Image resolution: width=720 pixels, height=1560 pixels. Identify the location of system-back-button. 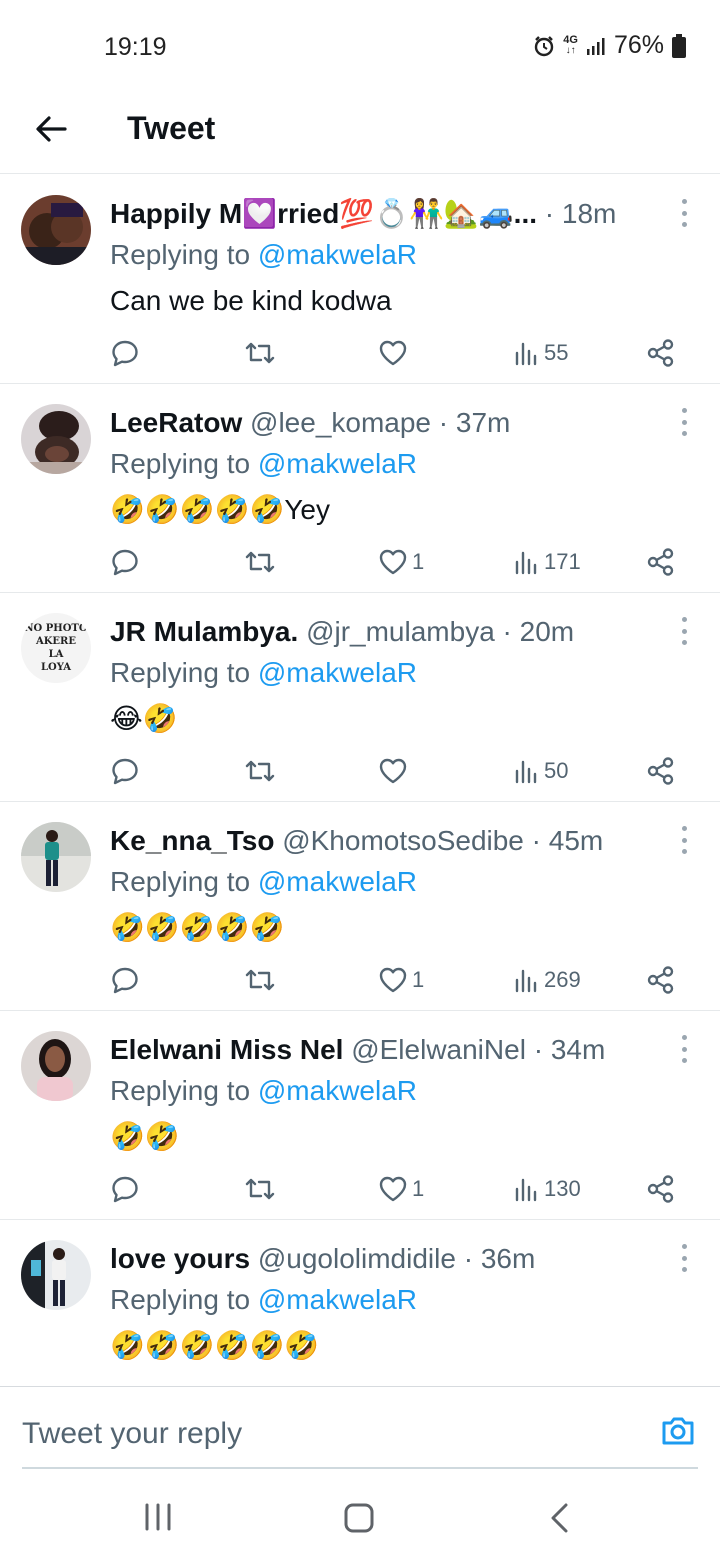
(560, 1520).